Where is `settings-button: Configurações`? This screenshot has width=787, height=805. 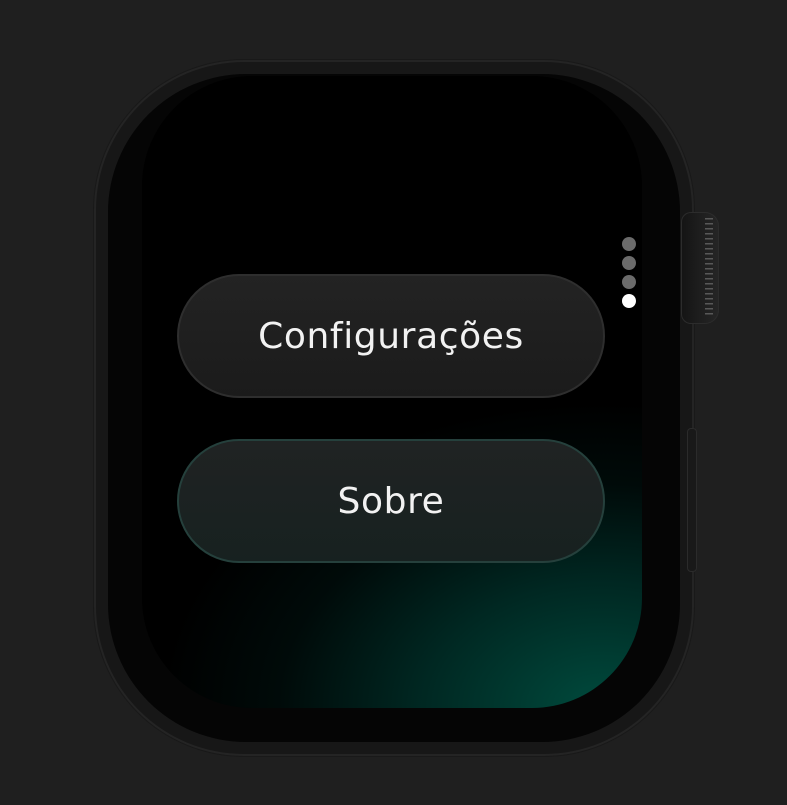 settings-button: Configurações is located at coordinates (391, 336).